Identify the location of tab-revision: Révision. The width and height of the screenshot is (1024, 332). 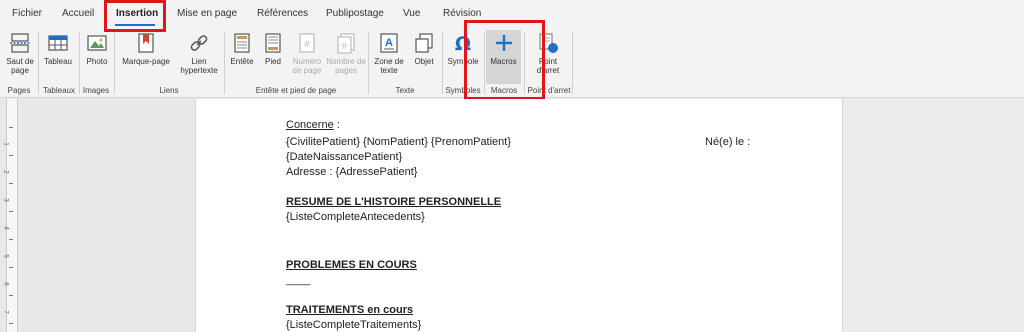
(462, 13).